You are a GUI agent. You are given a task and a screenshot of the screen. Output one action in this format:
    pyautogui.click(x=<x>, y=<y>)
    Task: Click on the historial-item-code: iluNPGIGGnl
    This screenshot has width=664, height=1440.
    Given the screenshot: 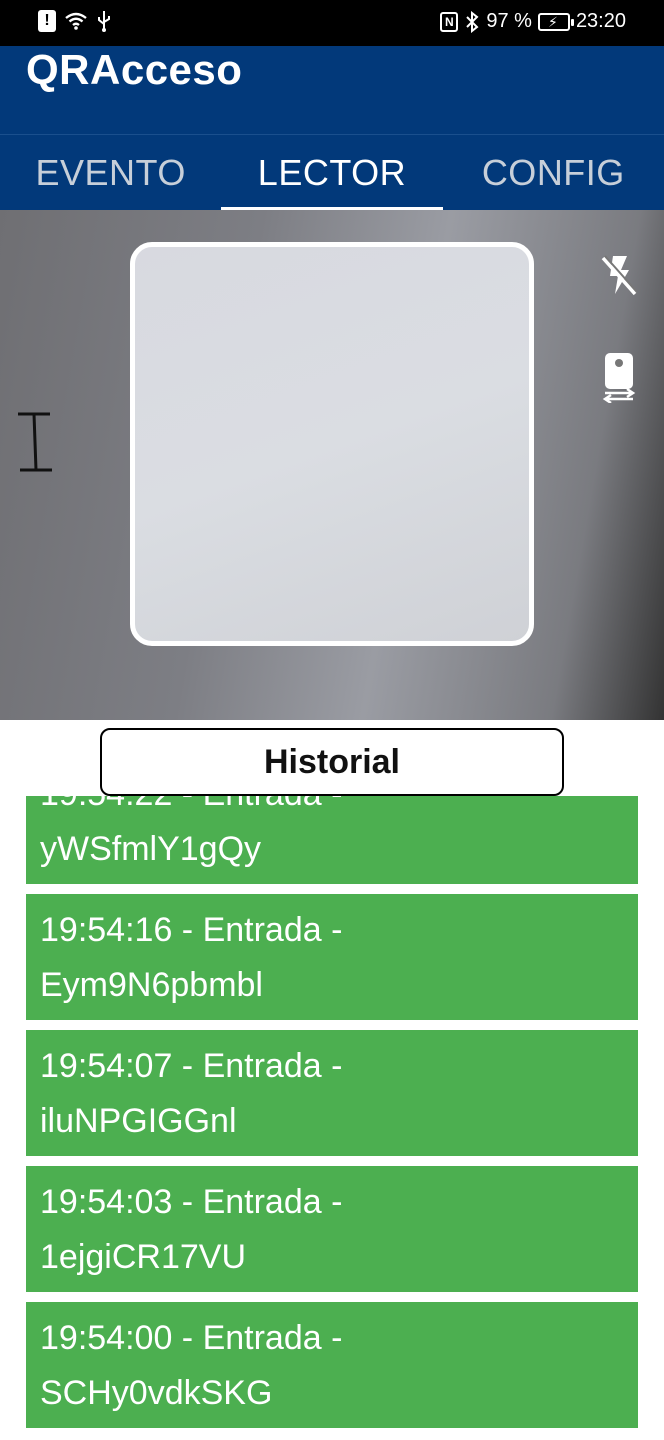 What is the action you would take?
    pyautogui.click(x=138, y=1121)
    